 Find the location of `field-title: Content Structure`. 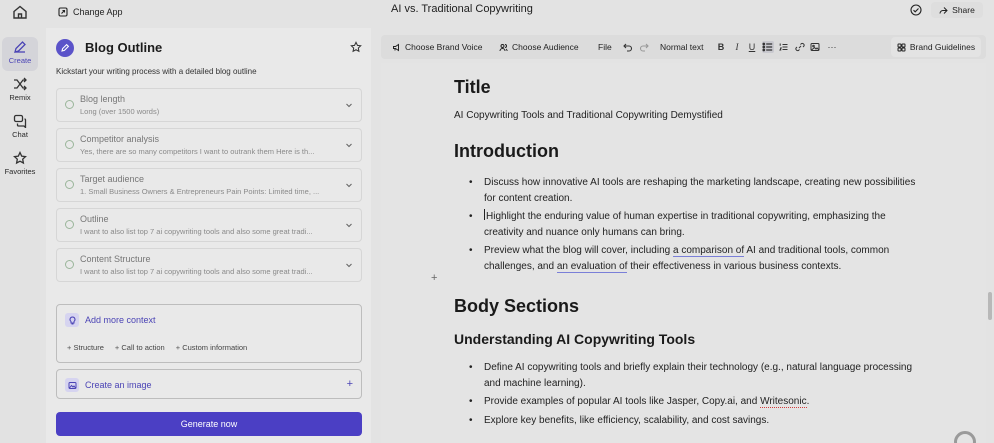

field-title: Content Structure is located at coordinates (115, 259).